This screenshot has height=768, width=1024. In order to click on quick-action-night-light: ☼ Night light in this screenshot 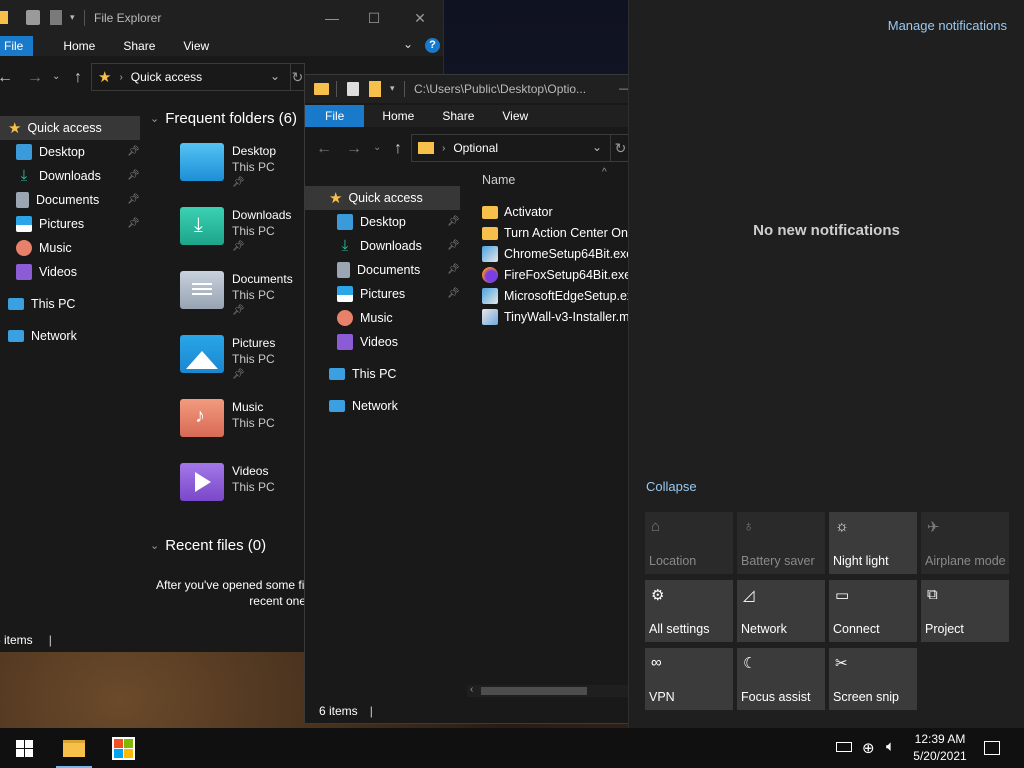, I will do `click(873, 543)`.